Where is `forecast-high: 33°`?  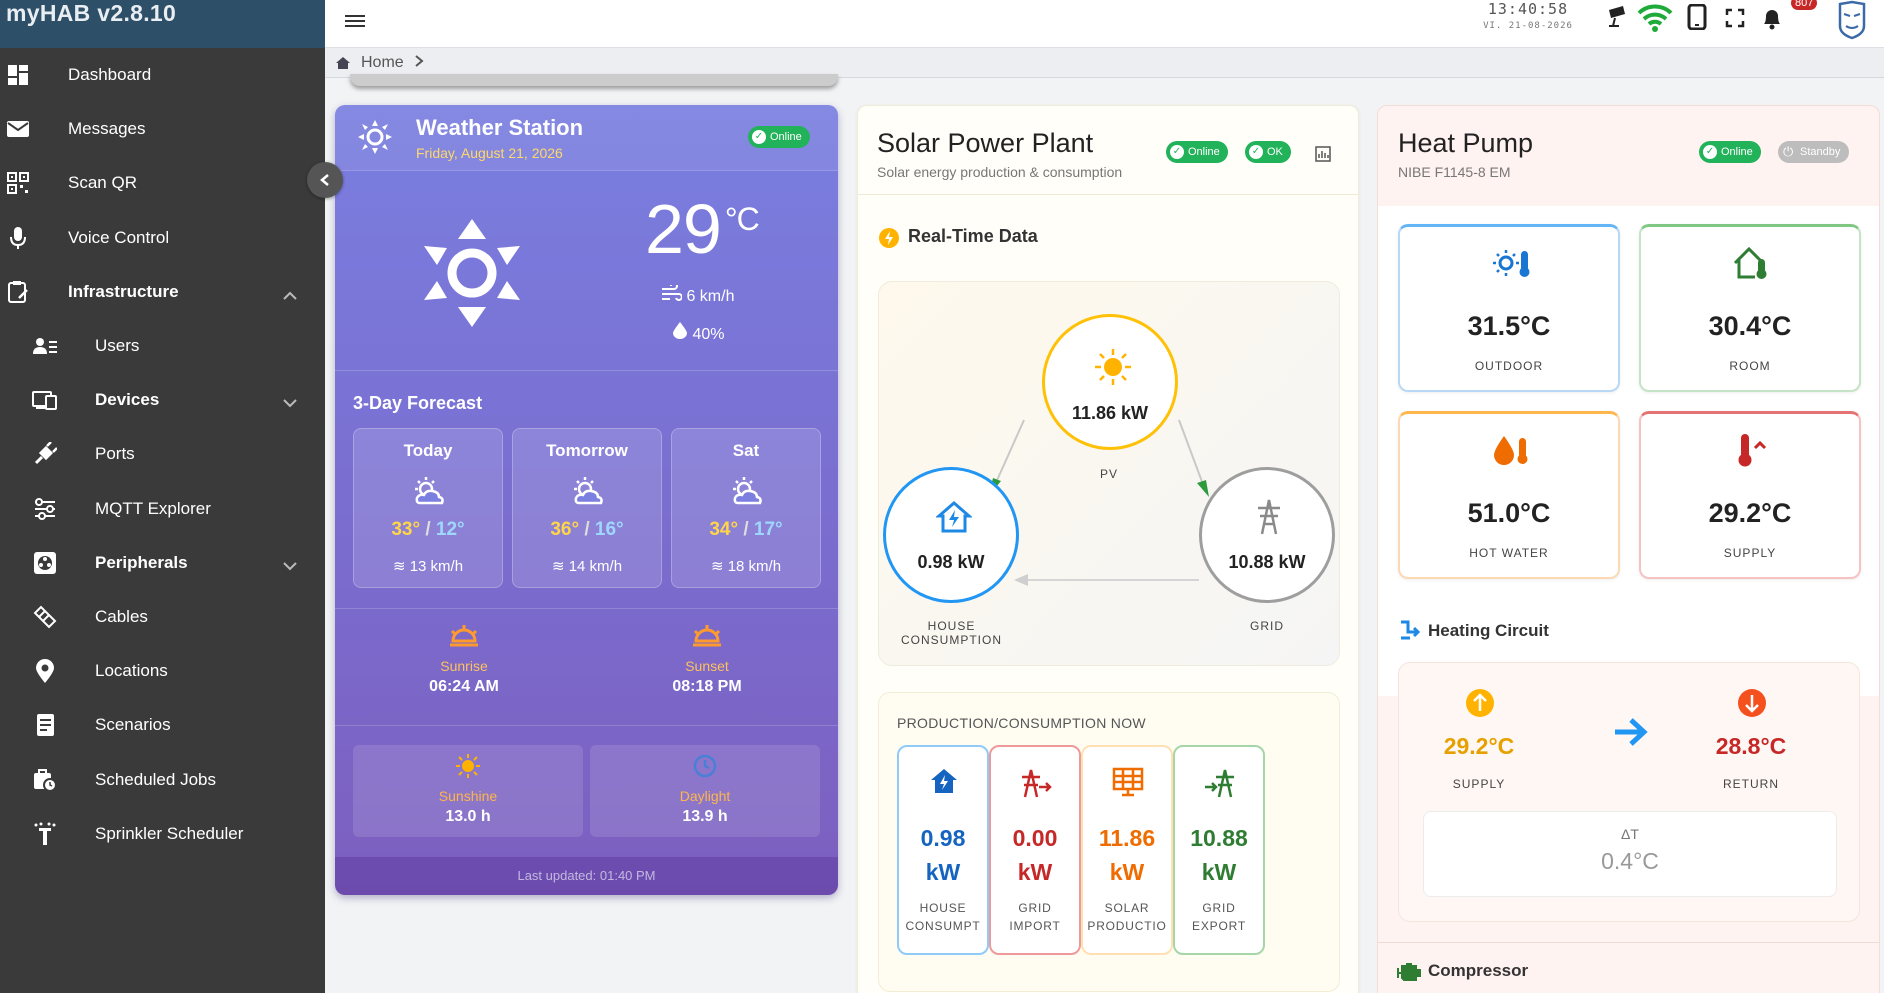 forecast-high: 33° is located at coordinates (406, 529).